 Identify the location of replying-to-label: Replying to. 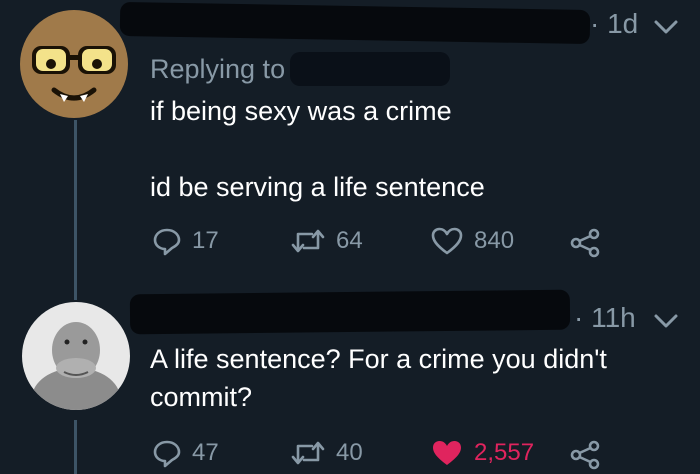
(218, 69).